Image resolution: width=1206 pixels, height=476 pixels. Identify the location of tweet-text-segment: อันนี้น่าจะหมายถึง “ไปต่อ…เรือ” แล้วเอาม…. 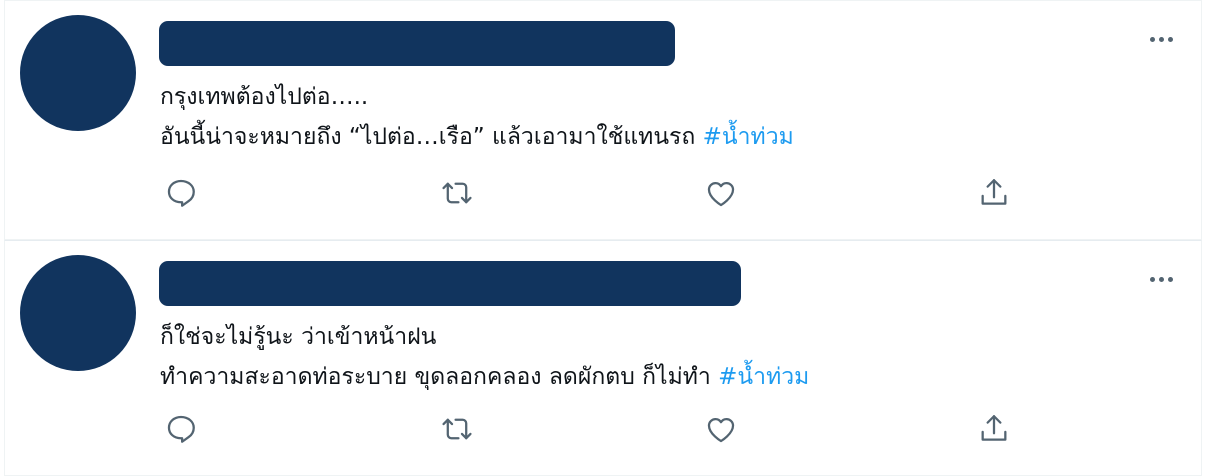
(428, 137).